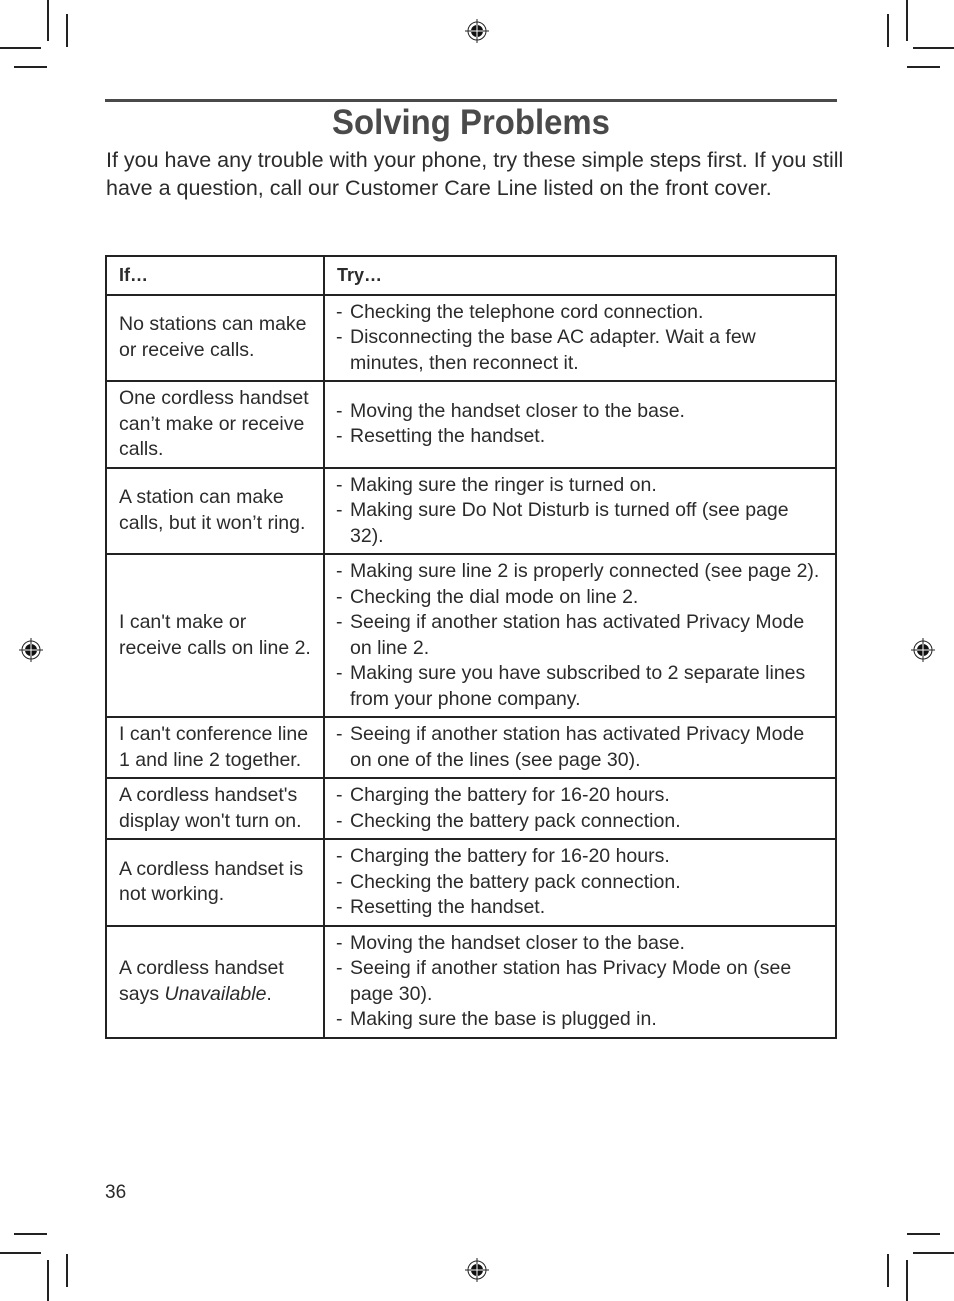 This screenshot has height=1301, width=954. What do you see at coordinates (269, 993) in the screenshot?
I see `problem-text-suffix: .` at bounding box center [269, 993].